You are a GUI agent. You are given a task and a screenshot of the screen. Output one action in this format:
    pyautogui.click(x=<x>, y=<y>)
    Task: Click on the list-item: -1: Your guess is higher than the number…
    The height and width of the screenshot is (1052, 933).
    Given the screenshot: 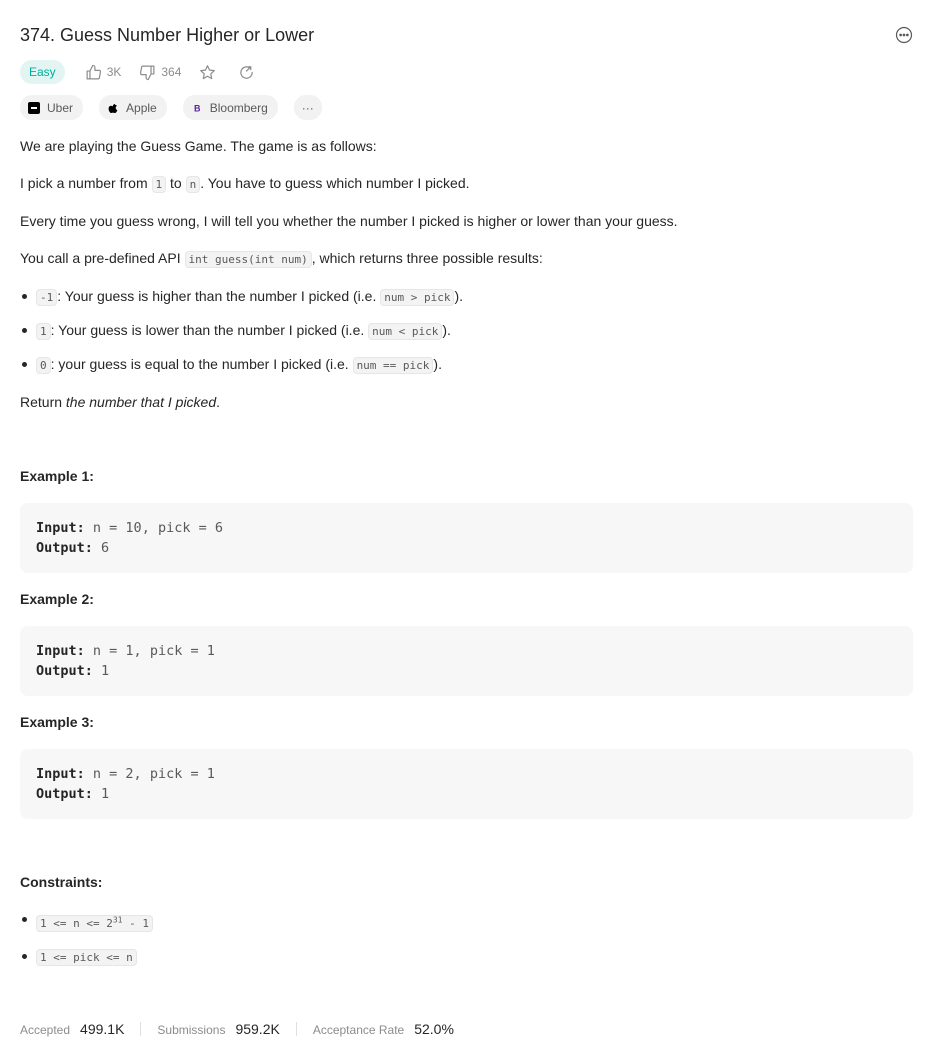 What is the action you would take?
    pyautogui.click(x=466, y=297)
    